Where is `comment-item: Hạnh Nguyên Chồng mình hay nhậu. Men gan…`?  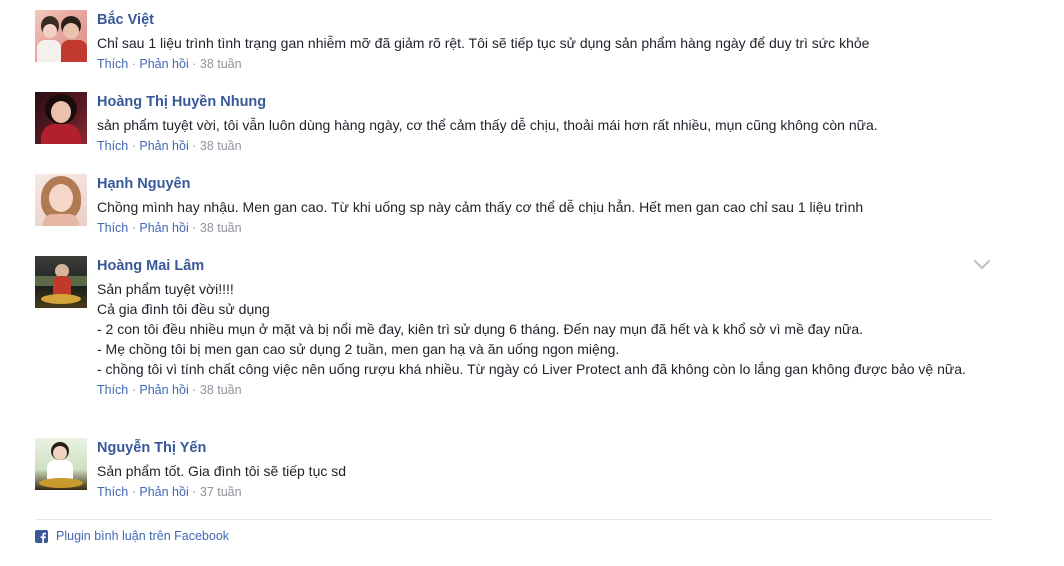
comment-item: Hạnh Nguyên Chồng mình hay nhậu. Men gan… is located at coordinates (513, 205).